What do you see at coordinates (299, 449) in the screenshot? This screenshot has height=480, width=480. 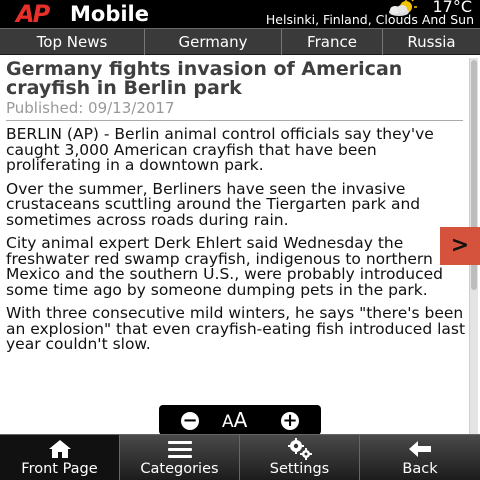 I see `gear-icon` at bounding box center [299, 449].